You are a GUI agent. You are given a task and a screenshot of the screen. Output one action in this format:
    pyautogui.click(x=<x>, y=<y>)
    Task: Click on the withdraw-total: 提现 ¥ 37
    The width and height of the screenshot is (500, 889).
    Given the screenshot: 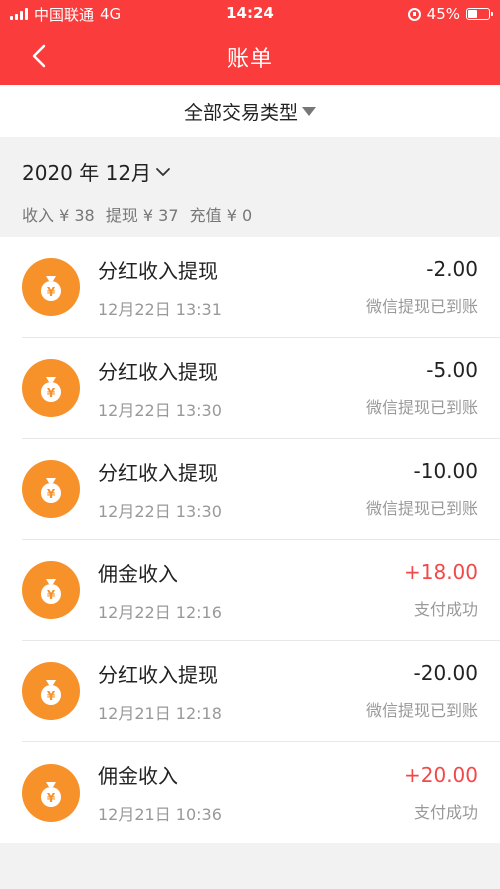 What is the action you would take?
    pyautogui.click(x=142, y=215)
    